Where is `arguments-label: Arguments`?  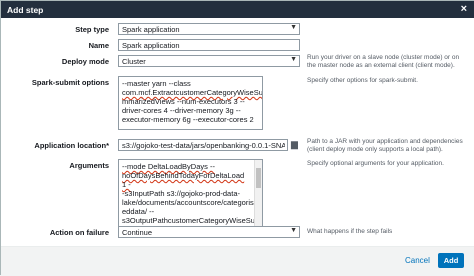 arguments-label: Arguments is located at coordinates (89, 165).